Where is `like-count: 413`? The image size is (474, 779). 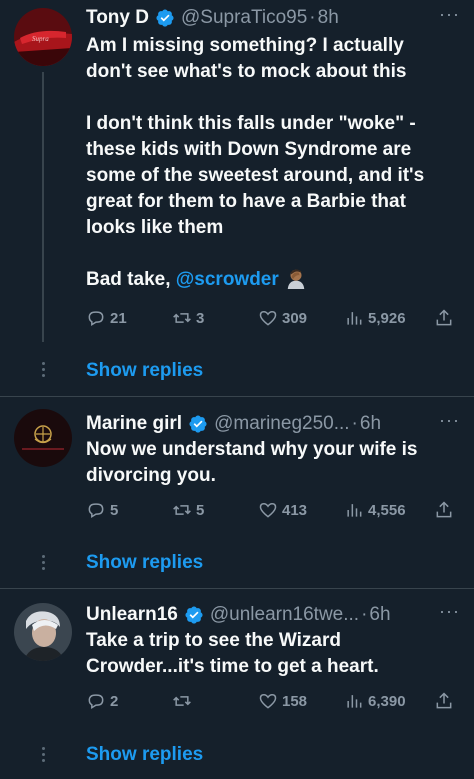 like-count: 413 is located at coordinates (295, 510).